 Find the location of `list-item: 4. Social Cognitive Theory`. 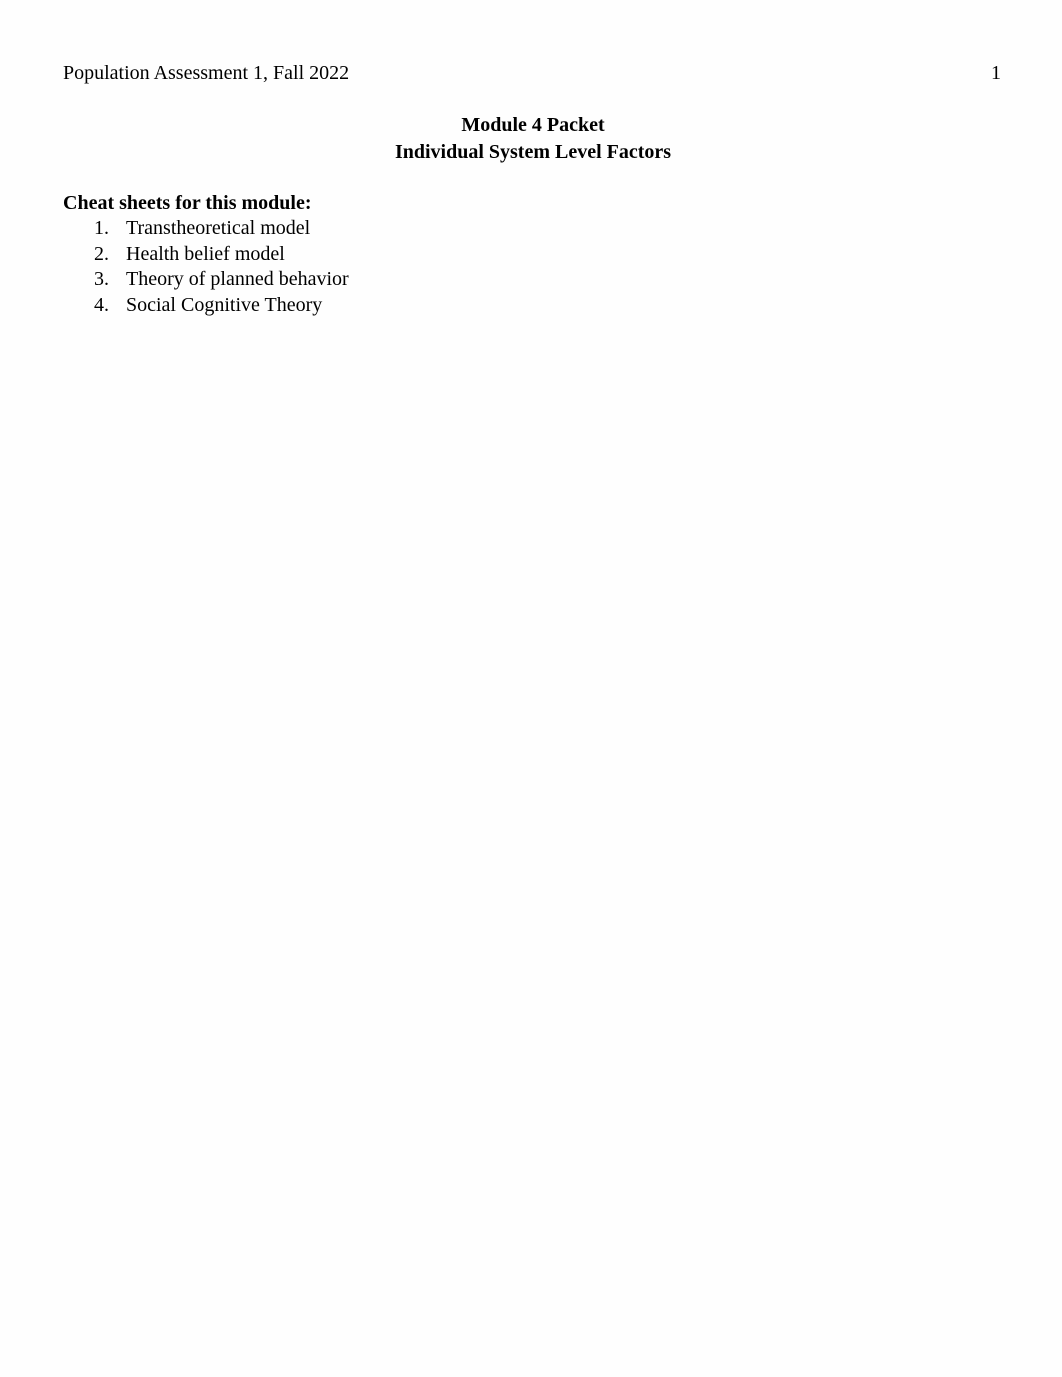

list-item: 4. Social Cognitive Theory is located at coordinates (221, 306).